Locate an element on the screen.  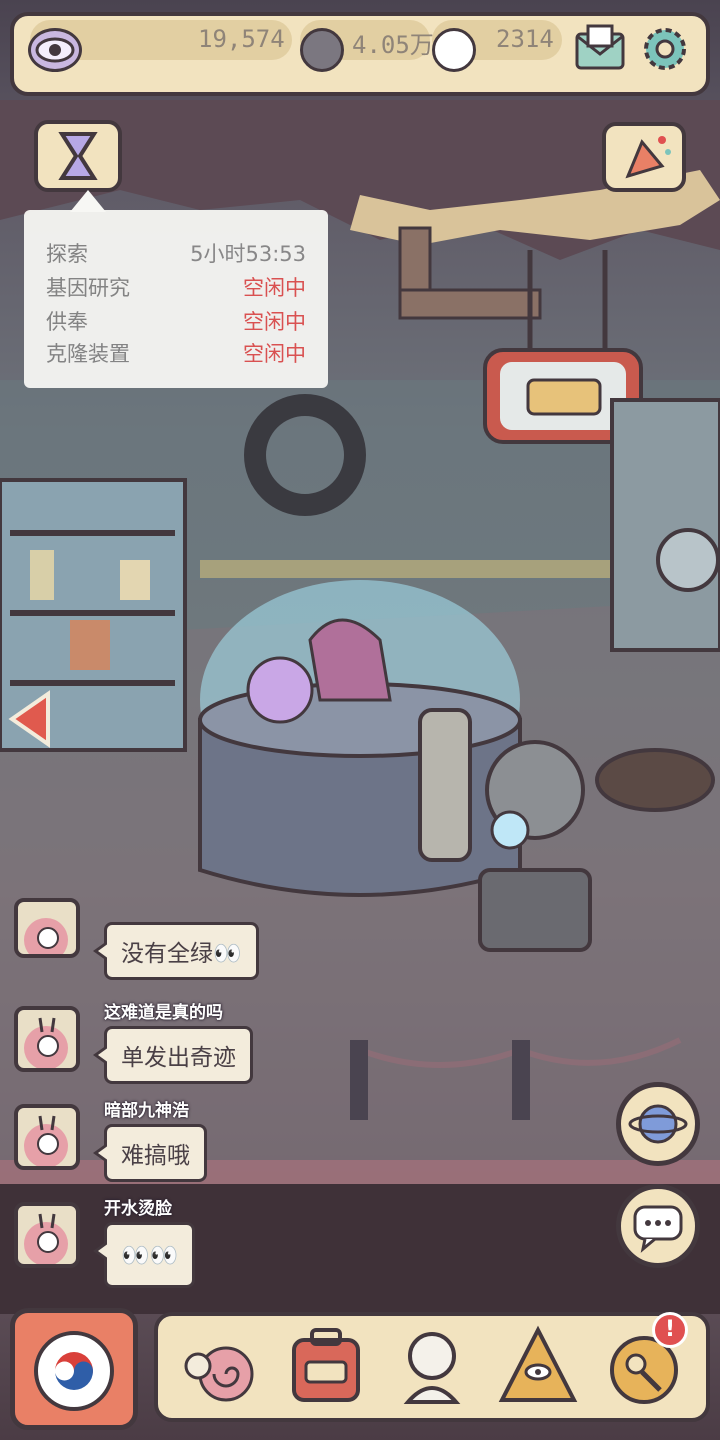
chat-message-4: 👀👀 is located at coordinates (144, 1255).